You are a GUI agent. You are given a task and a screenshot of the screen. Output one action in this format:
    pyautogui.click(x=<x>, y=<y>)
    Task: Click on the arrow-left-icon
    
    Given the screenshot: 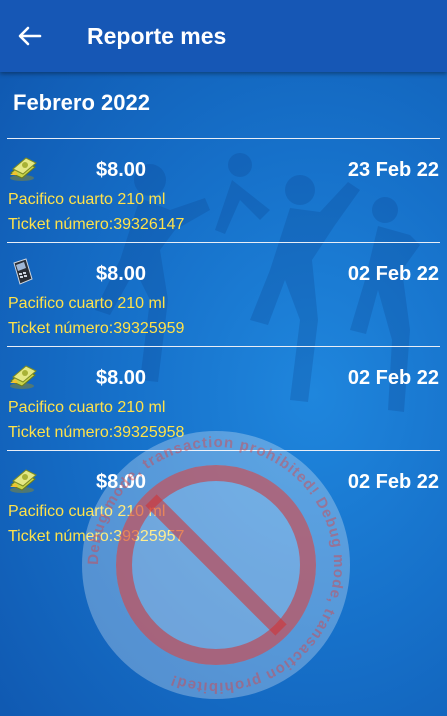 What is the action you would take?
    pyautogui.click(x=30, y=36)
    